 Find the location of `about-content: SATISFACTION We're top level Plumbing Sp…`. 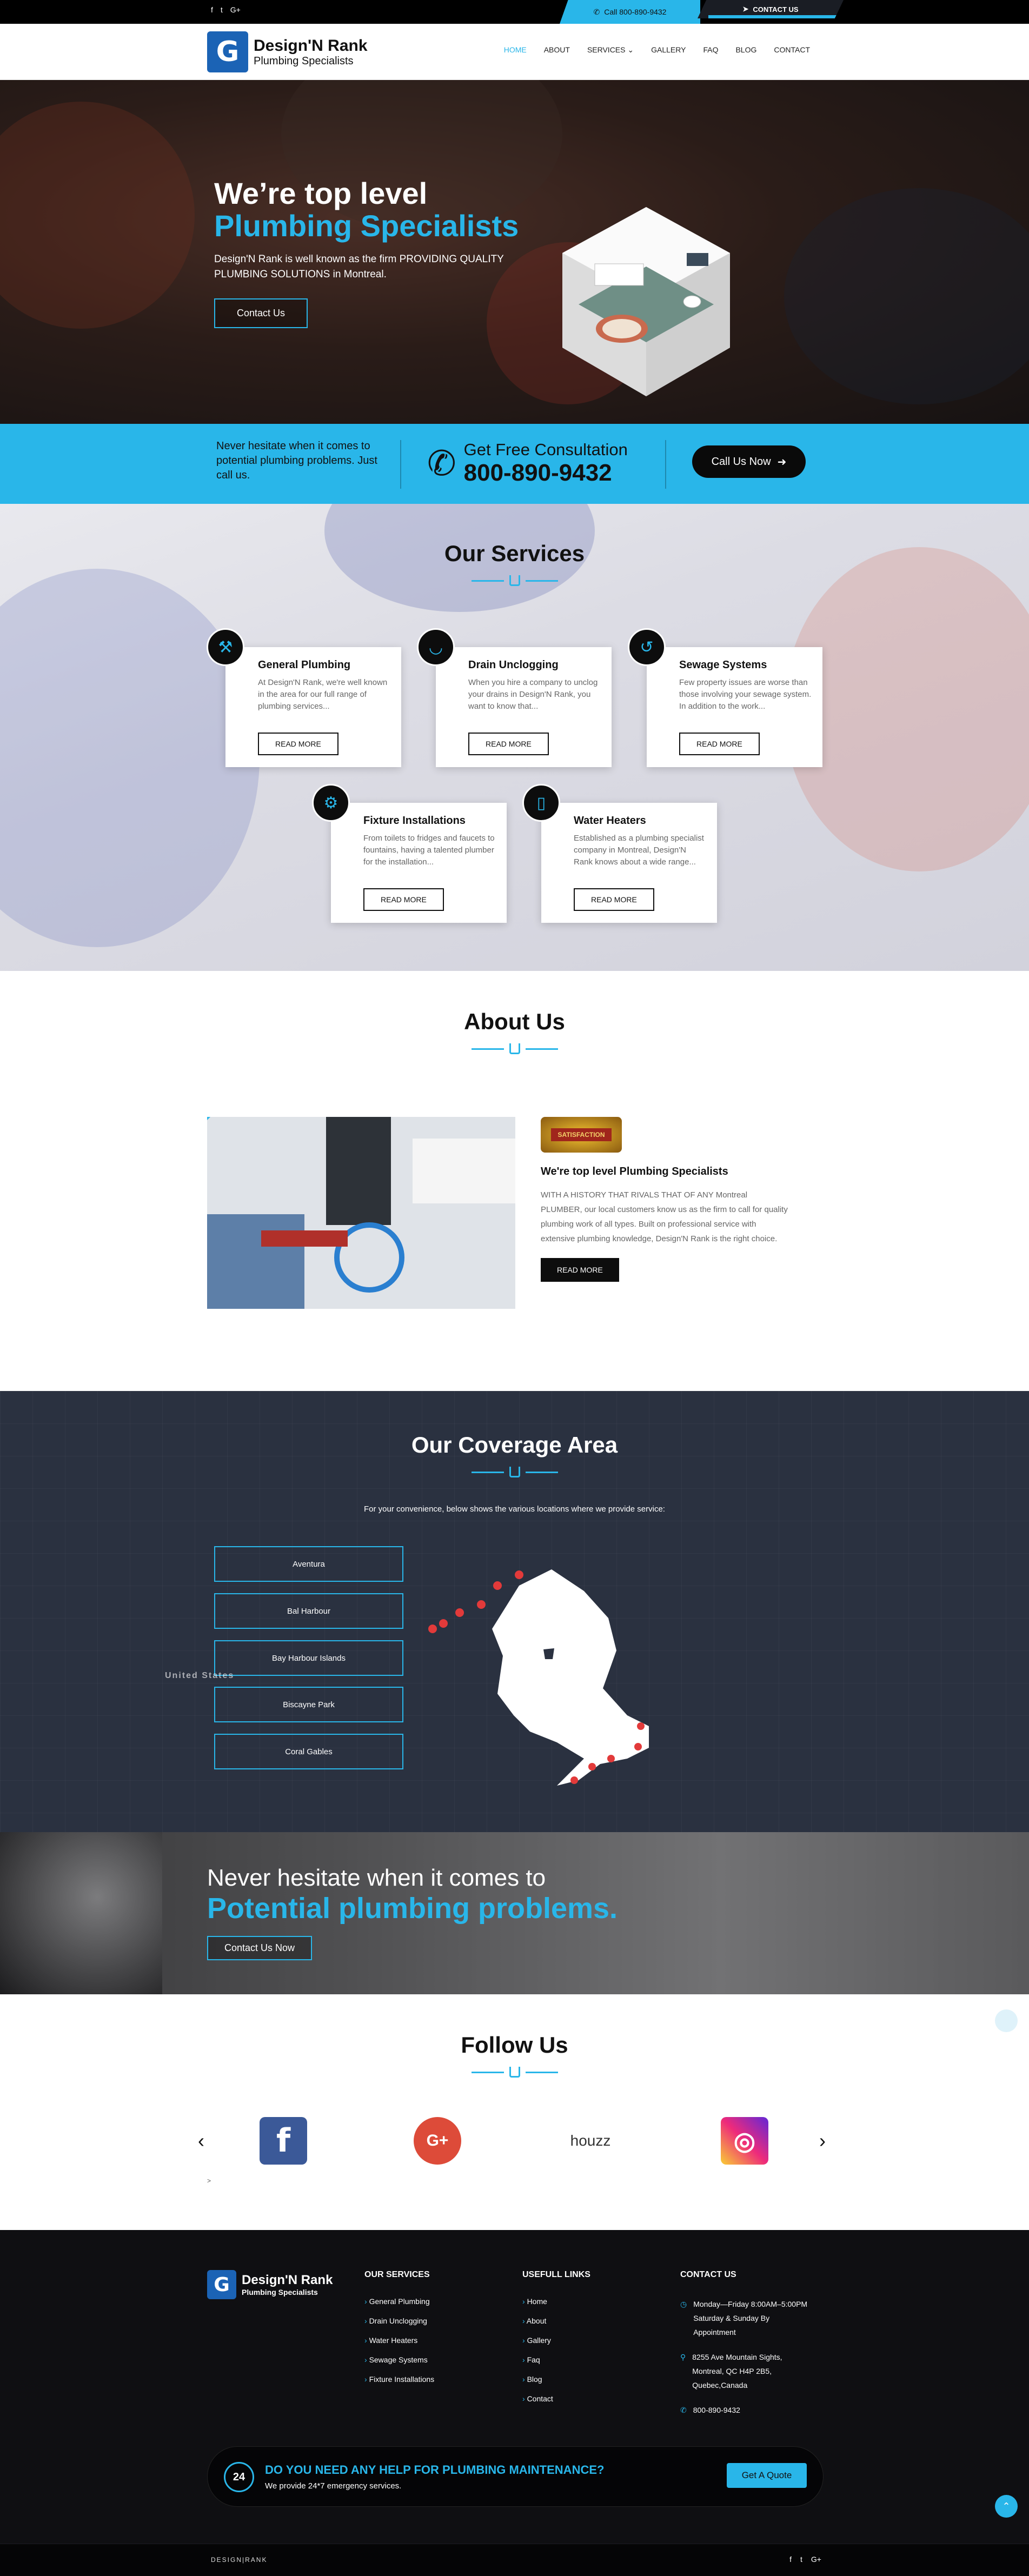

about-content: SATISFACTION We're top level Plumbing Sp… is located at coordinates (665, 1199).